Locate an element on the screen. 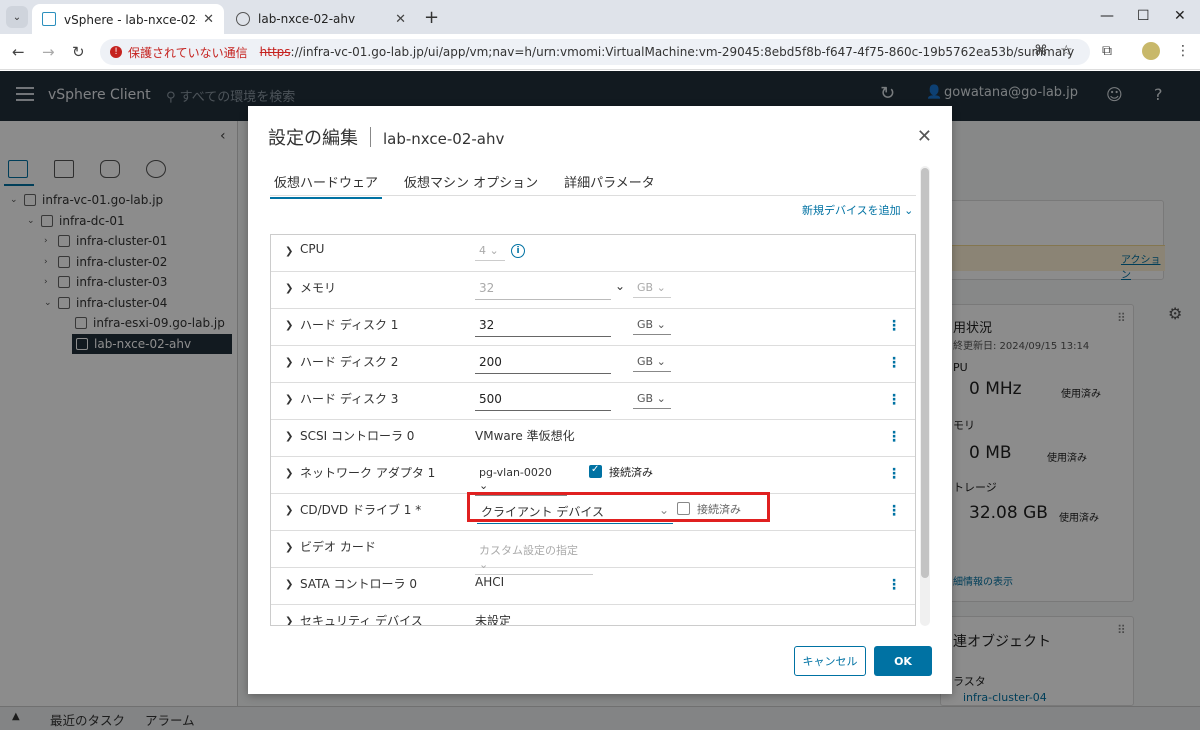  memory-unit-select: GB ⌄ is located at coordinates (652, 288).